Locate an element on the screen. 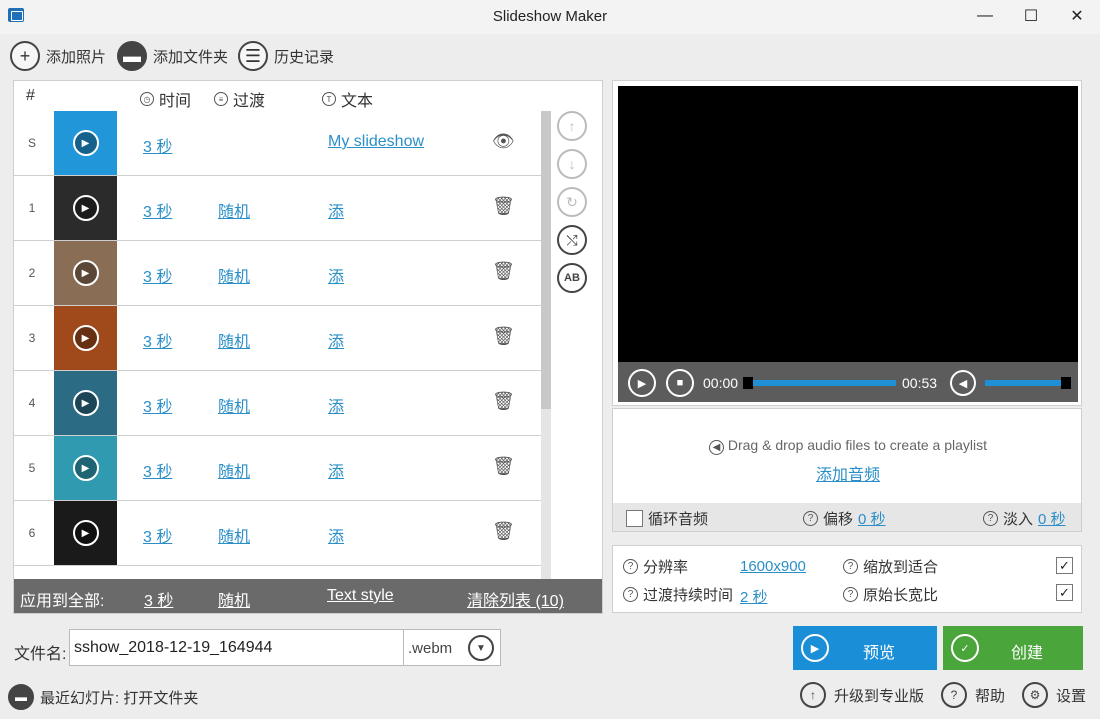  apply-all-label: 应用到全部: is located at coordinates (62, 601).